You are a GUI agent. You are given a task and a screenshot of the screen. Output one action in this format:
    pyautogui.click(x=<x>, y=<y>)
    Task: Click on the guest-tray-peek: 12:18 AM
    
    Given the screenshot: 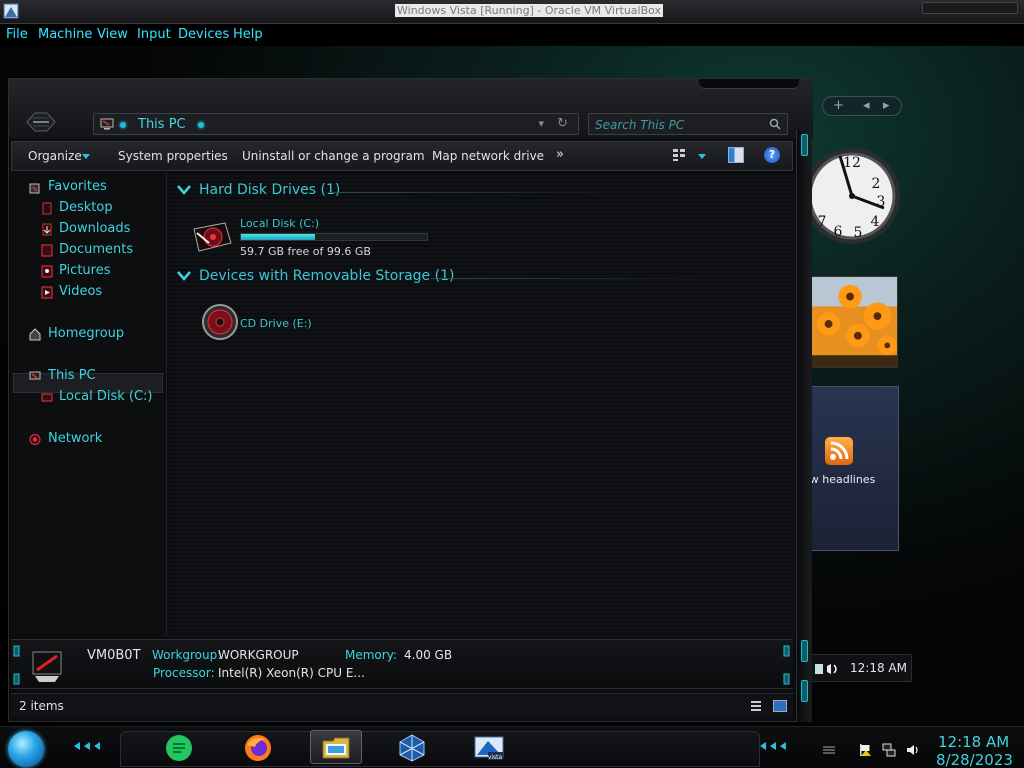 What is the action you would take?
    pyautogui.click(x=859, y=668)
    